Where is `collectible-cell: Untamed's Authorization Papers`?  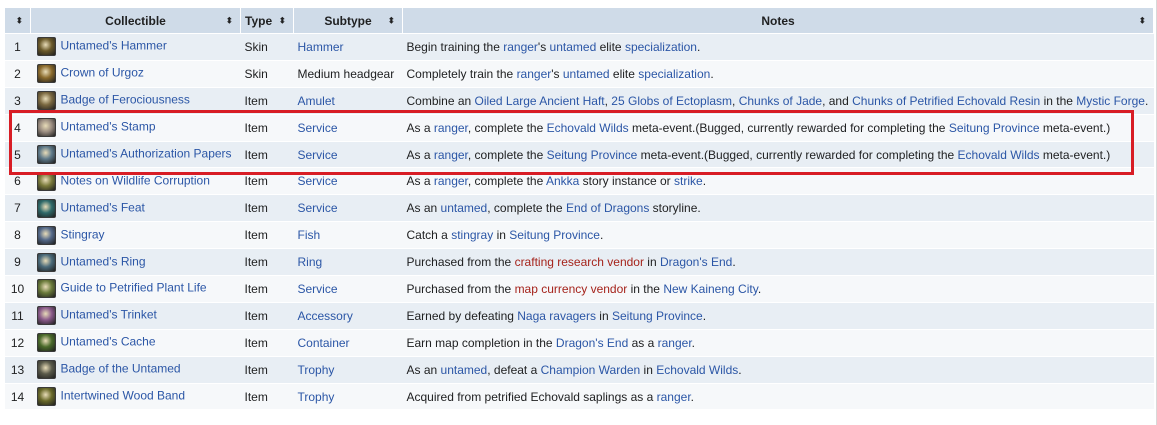
collectible-cell: Untamed's Authorization Papers is located at coordinates (135, 155).